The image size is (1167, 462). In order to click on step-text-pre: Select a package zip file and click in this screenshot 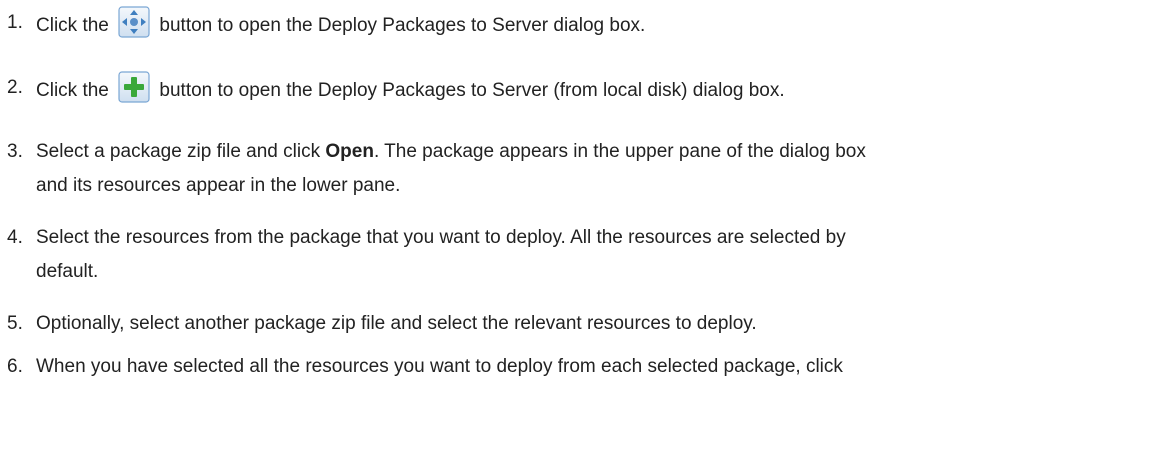, I will do `click(178, 151)`.